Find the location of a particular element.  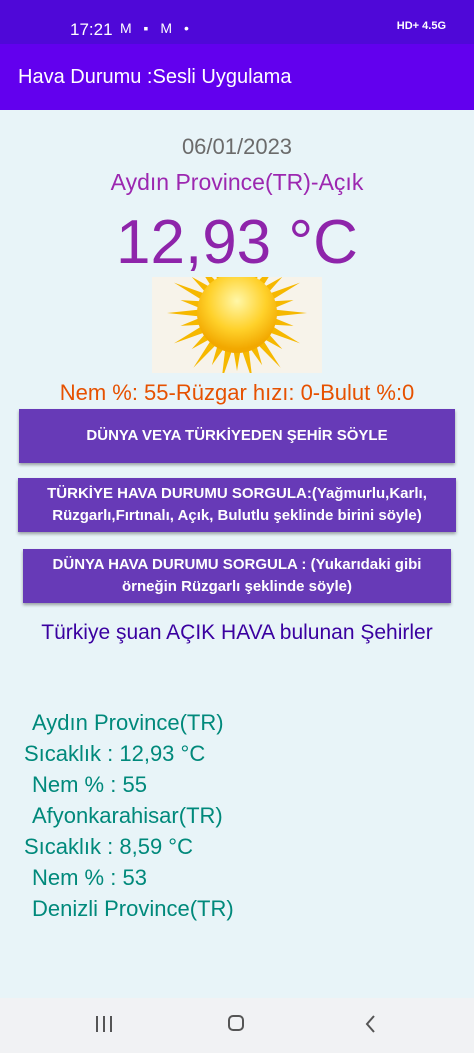

list-item: Aydın Province(TR) is located at coordinates (128, 722).